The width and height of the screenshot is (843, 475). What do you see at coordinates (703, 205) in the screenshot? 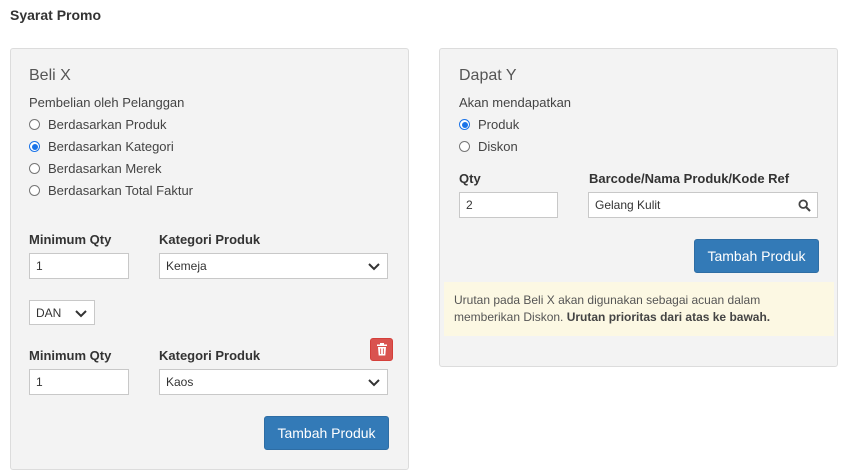
I see `product-search-input: Gelang Kulit` at bounding box center [703, 205].